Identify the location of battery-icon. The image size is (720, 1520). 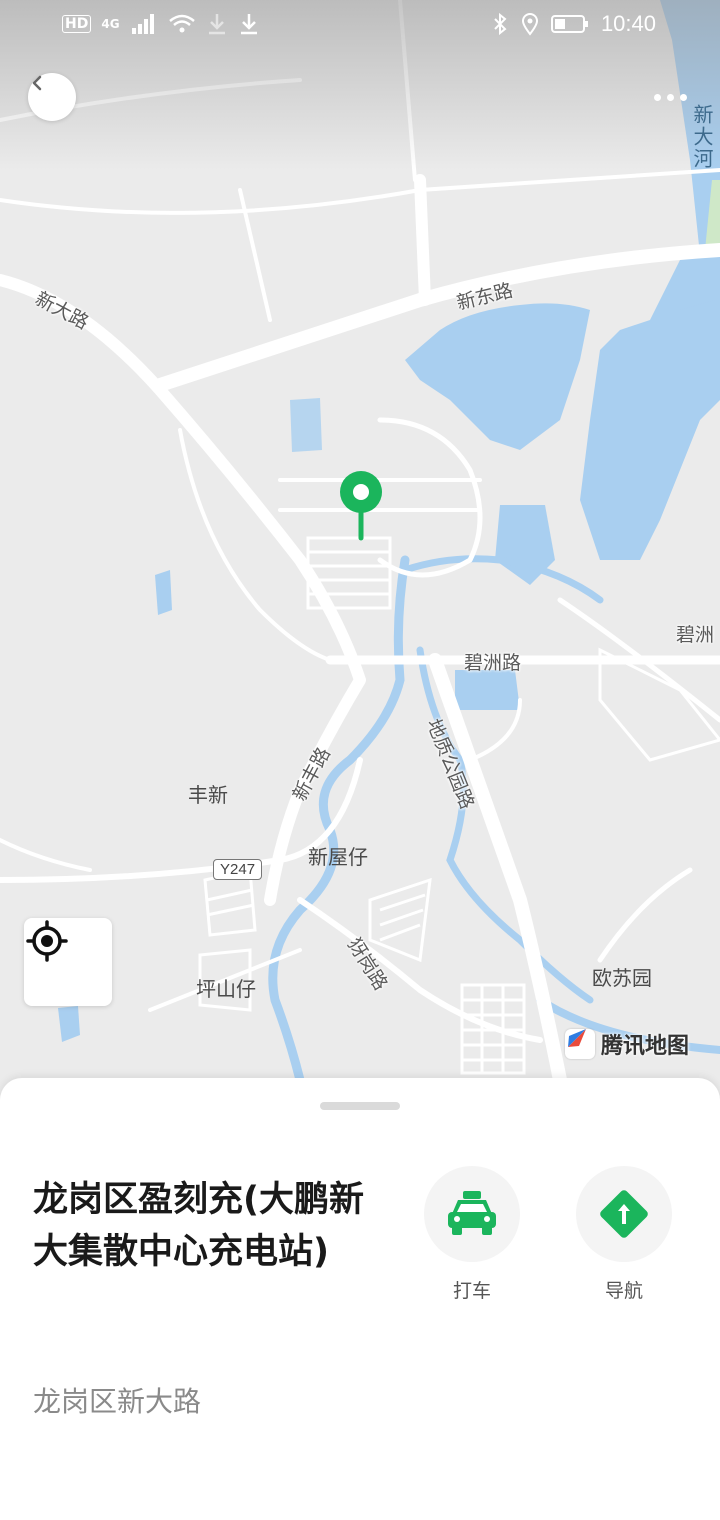
(569, 24).